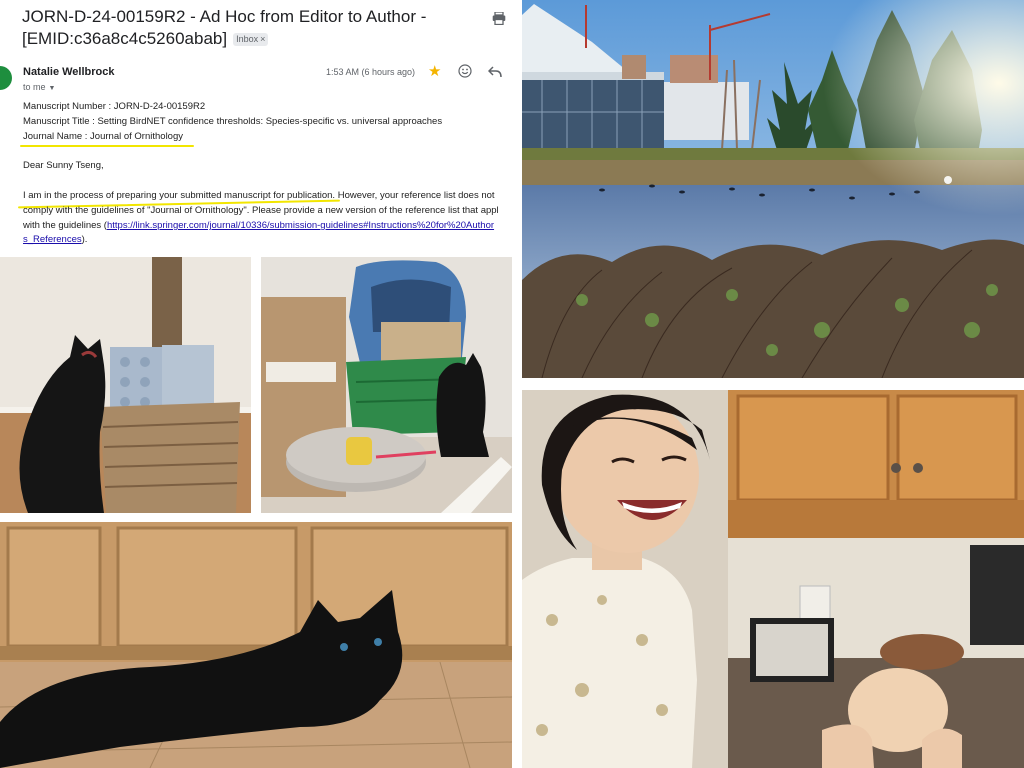 The image size is (1024, 768). I want to click on print-icon, so click(499, 18).